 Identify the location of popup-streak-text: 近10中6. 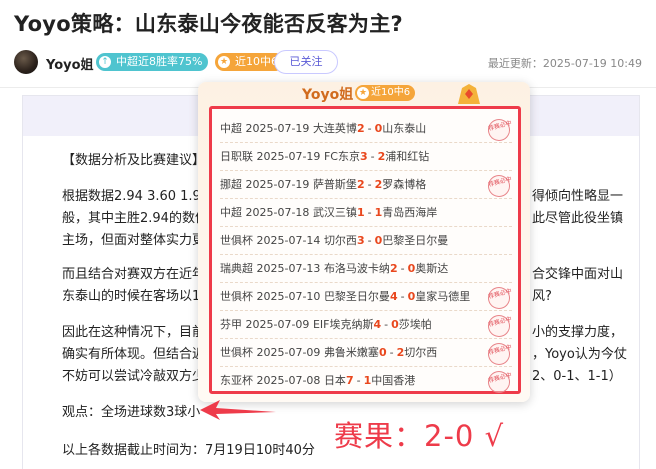
(391, 92).